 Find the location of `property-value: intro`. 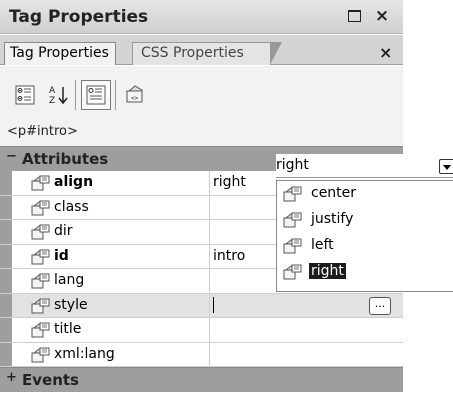

property-value: intro is located at coordinates (229, 255).